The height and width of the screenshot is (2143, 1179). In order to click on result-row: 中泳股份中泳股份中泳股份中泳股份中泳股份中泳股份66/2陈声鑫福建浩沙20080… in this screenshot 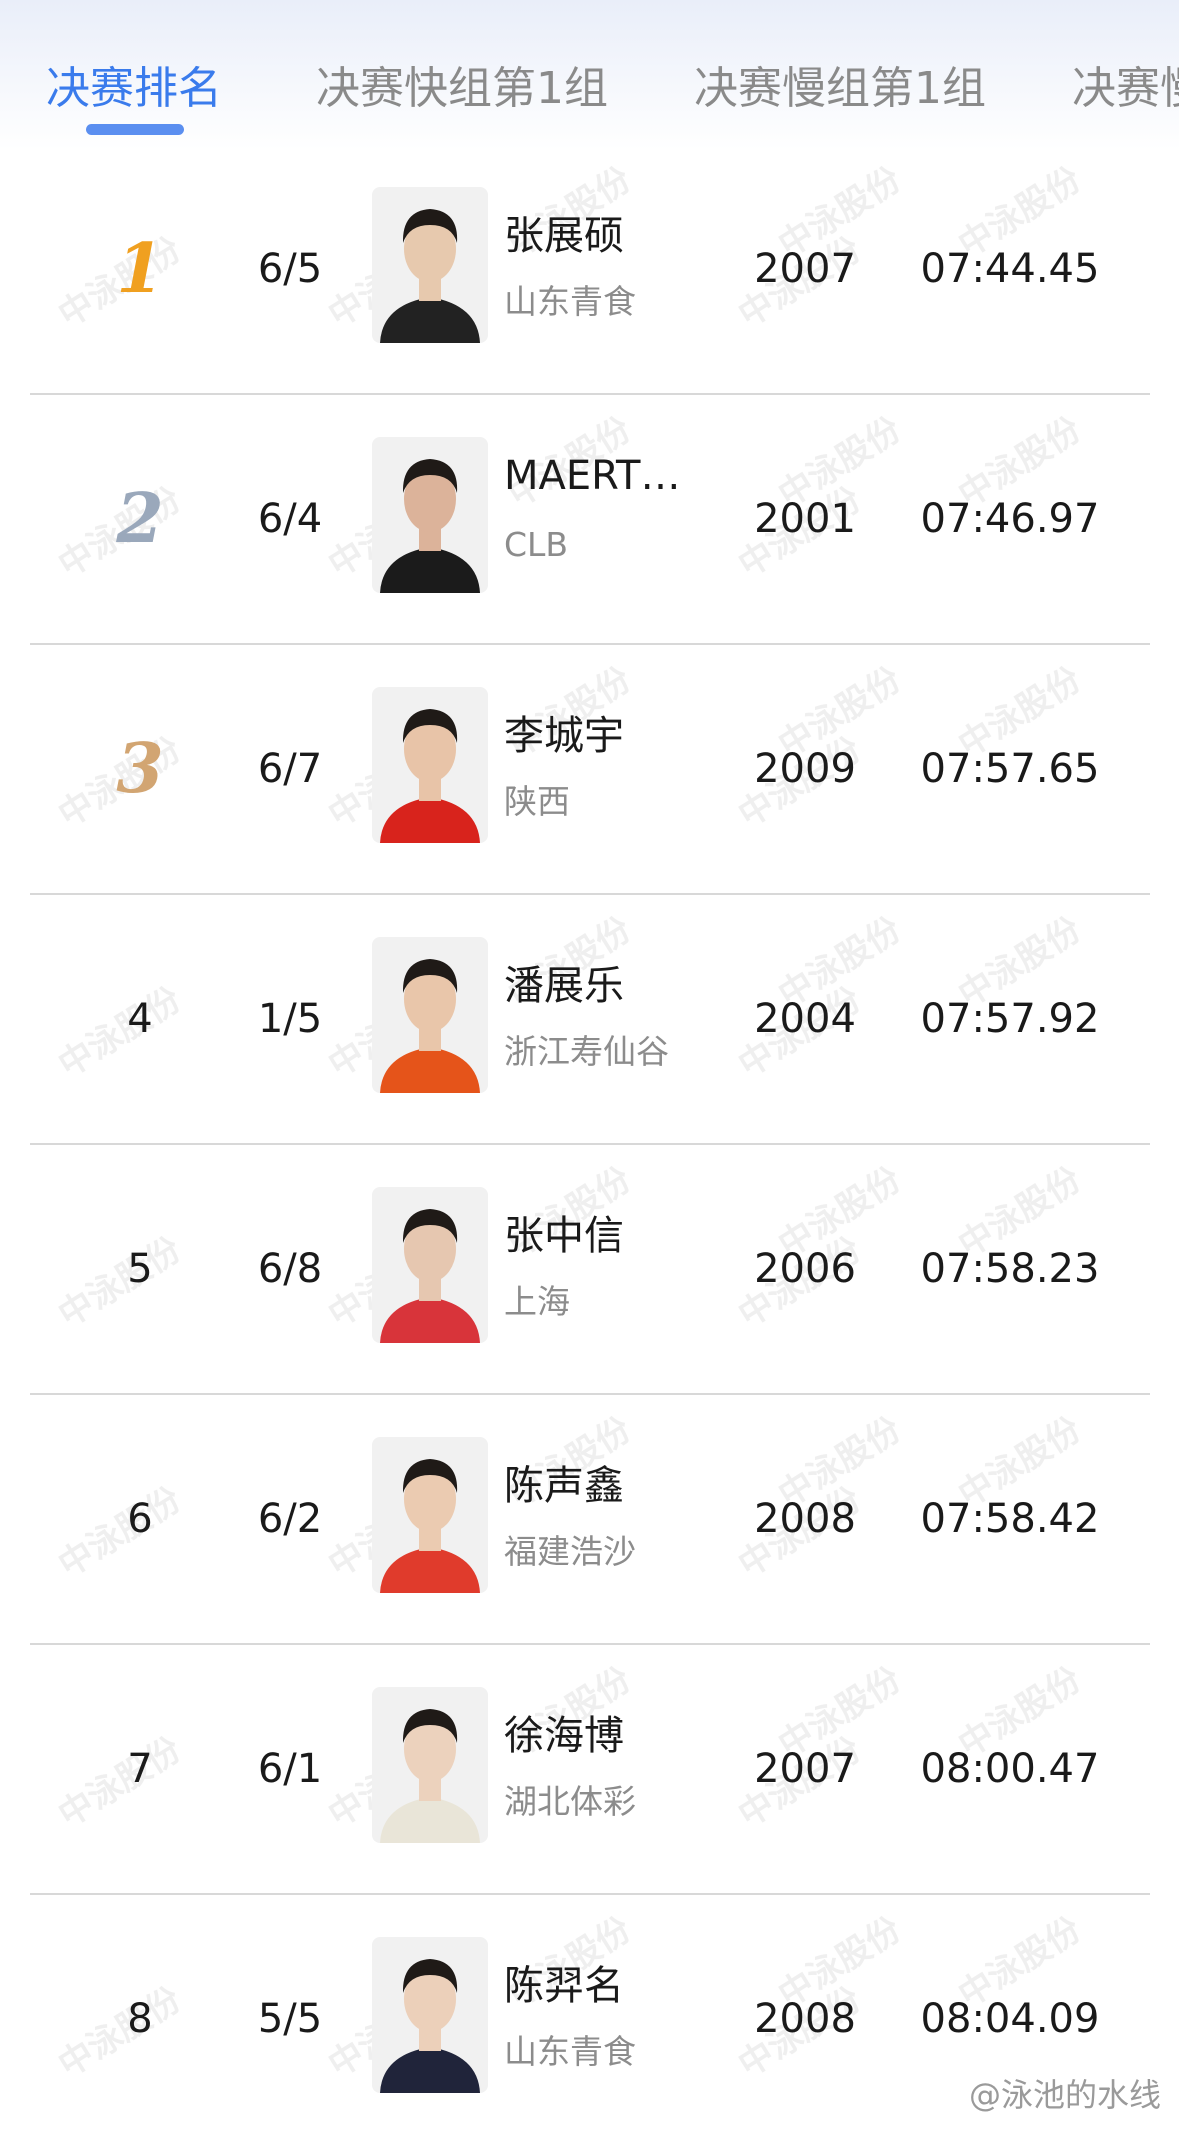, I will do `click(590, 1520)`.